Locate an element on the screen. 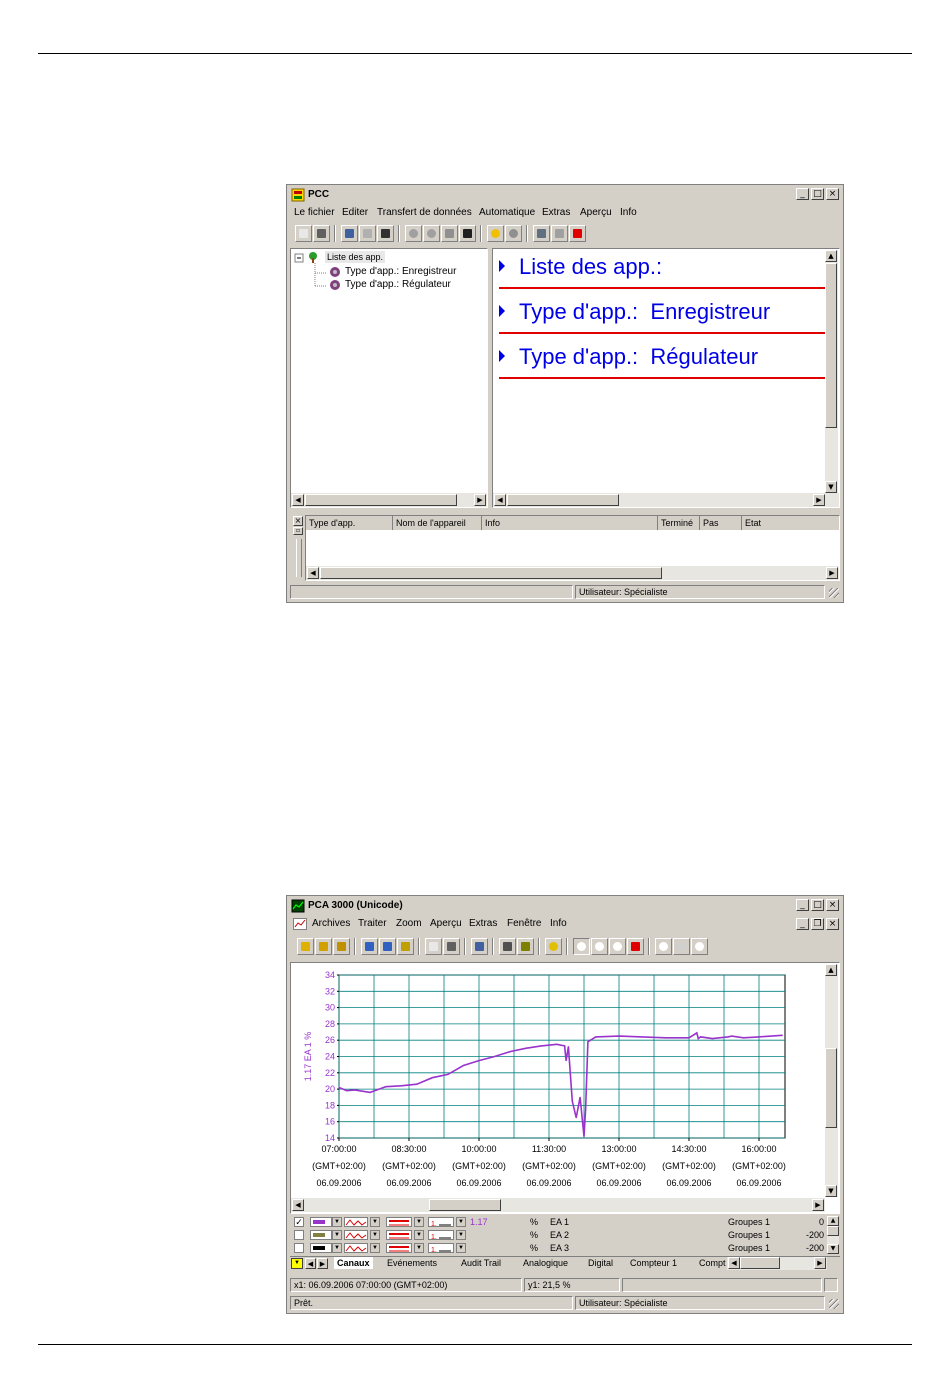  channel-color-swatch is located at coordinates (321, 1235).